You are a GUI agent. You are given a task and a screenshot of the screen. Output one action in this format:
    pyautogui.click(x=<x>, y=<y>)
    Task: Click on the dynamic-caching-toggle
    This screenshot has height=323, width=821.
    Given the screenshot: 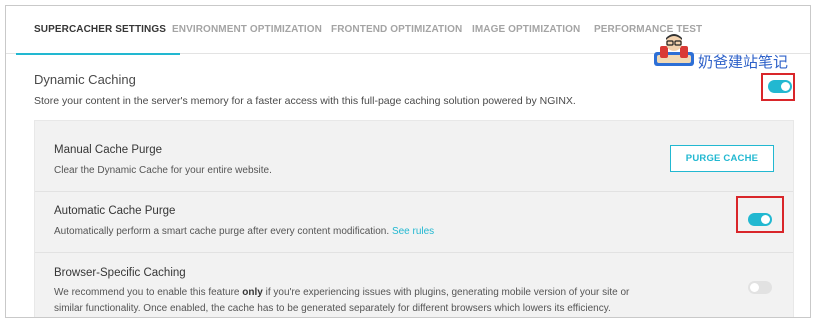 What is the action you would take?
    pyautogui.click(x=780, y=86)
    